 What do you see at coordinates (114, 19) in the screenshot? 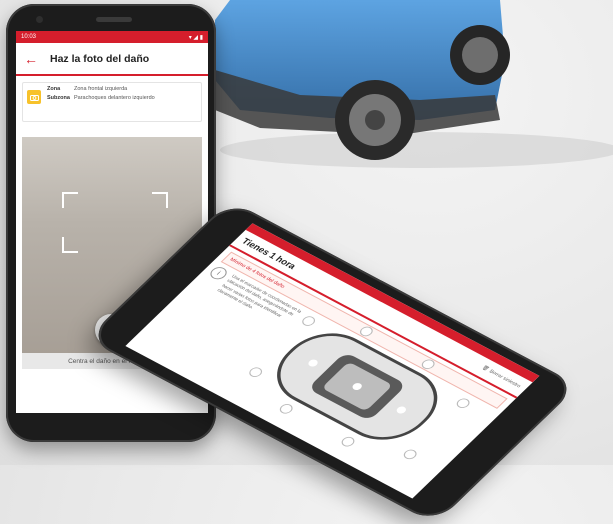
I see `speaker-grille` at bounding box center [114, 19].